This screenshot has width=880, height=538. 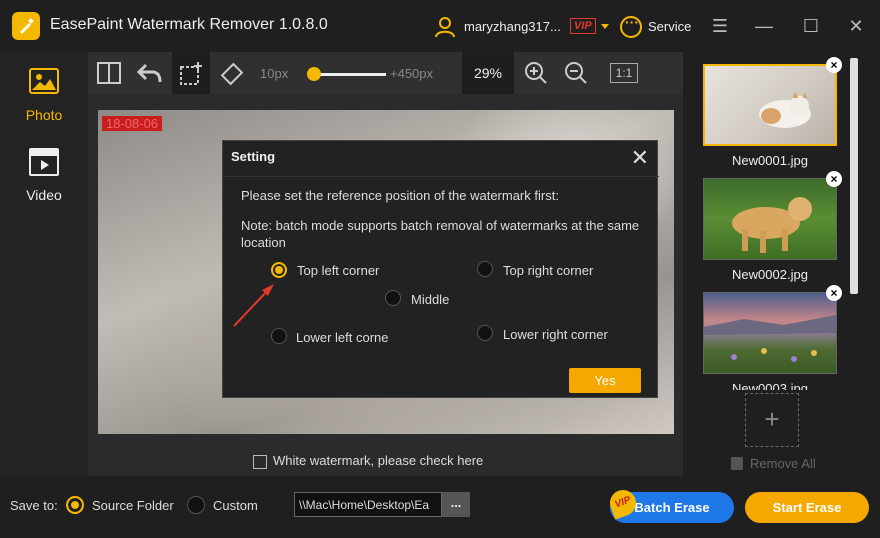 What do you see at coordinates (576, 73) in the screenshot?
I see `zoom-out-icon` at bounding box center [576, 73].